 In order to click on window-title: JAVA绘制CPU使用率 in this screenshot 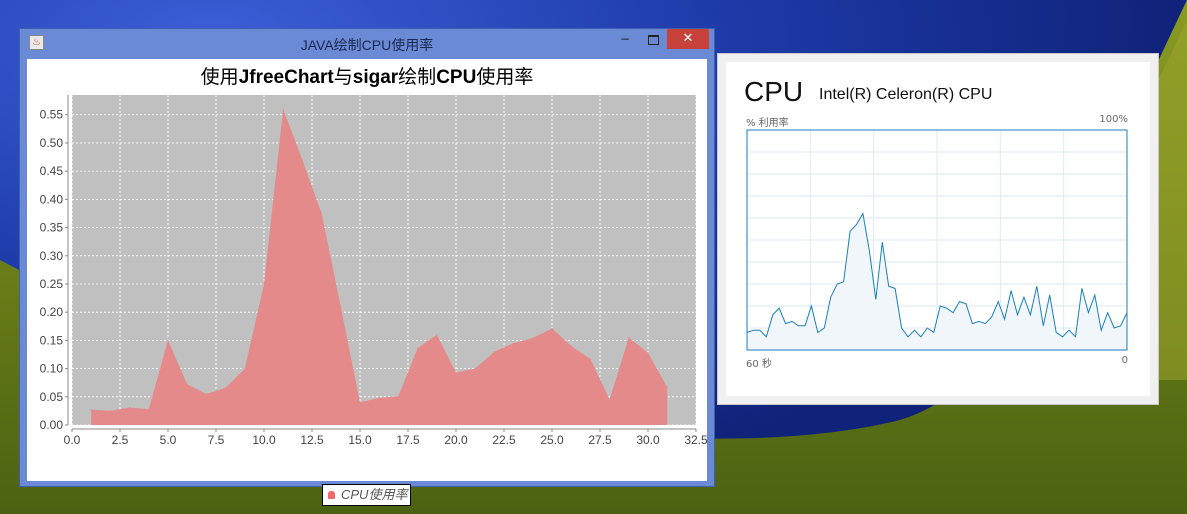, I will do `click(367, 45)`.